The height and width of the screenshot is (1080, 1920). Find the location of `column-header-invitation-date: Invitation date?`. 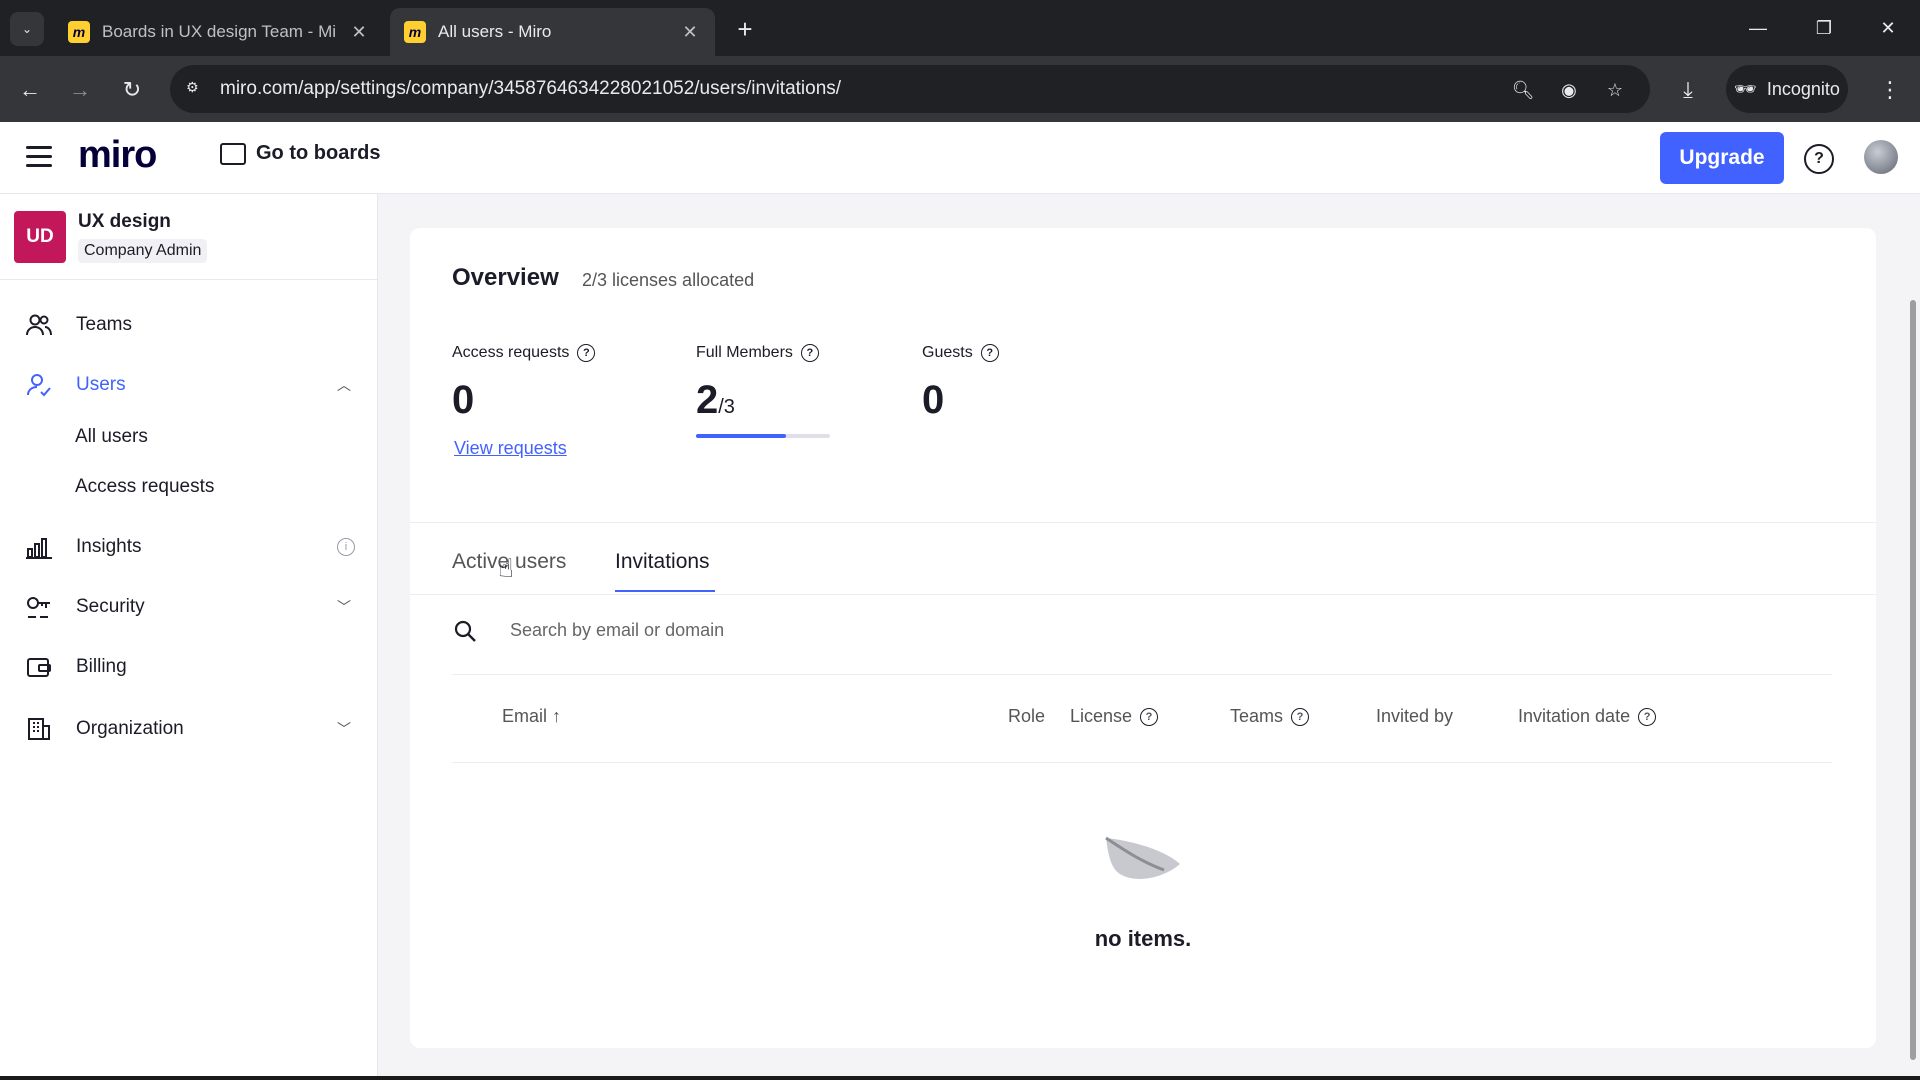

column-header-invitation-date: Invitation date? is located at coordinates (1587, 716).